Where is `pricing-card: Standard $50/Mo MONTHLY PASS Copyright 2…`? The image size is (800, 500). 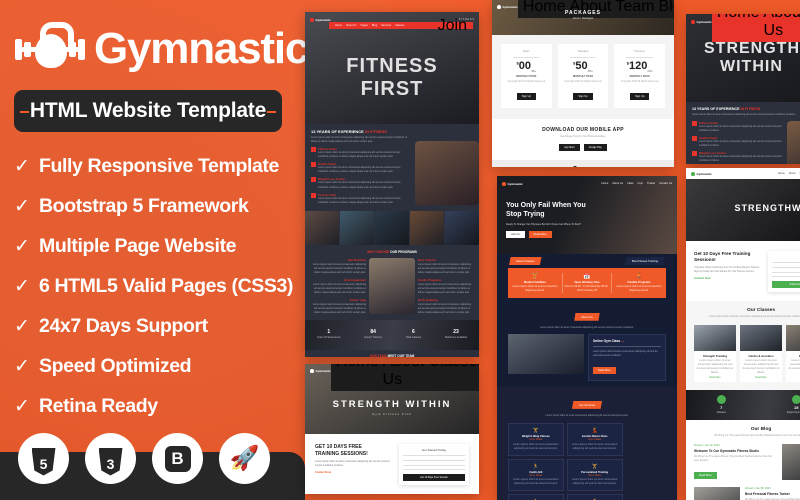 pricing-card: Standard $50/Mo MONTHLY PASS Copyright 2… is located at coordinates (583, 76).